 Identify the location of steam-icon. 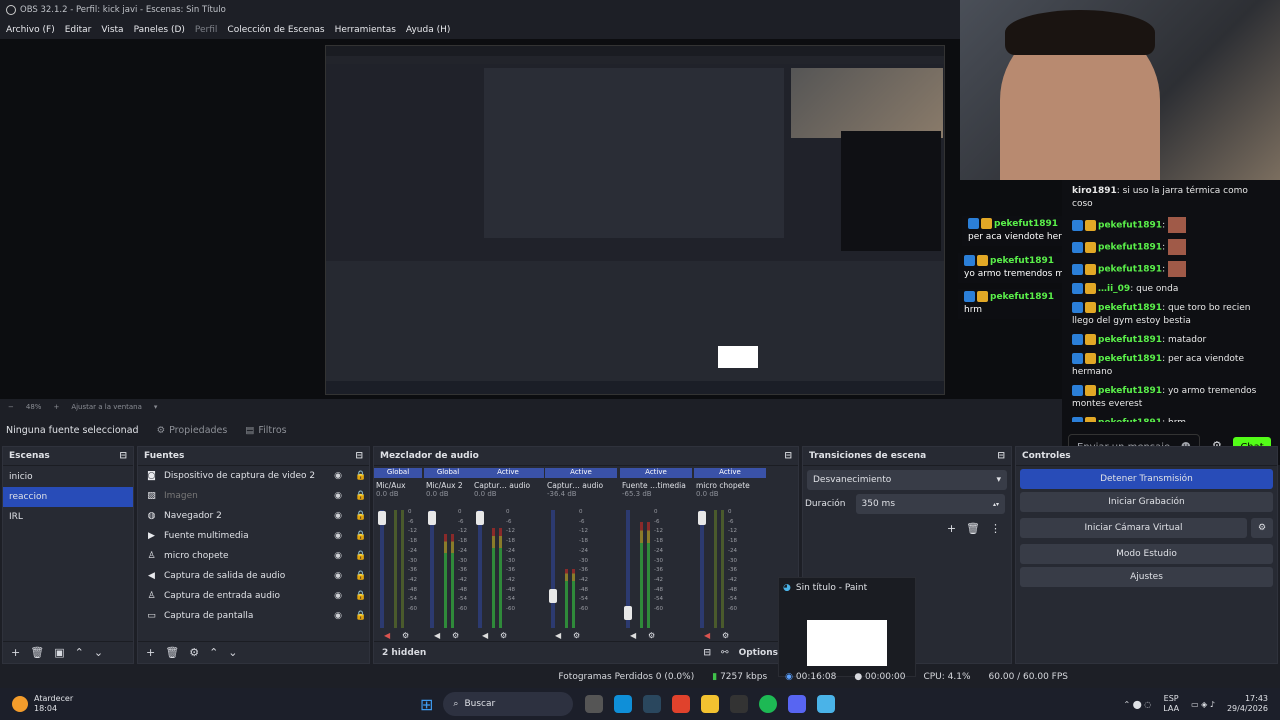
(652, 704).